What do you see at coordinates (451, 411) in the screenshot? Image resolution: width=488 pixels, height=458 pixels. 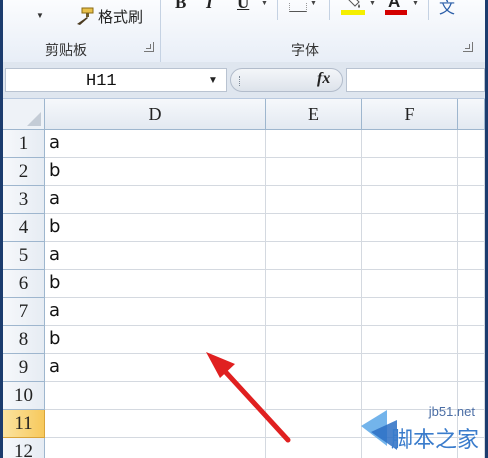 I see `watermark-url: jb51.net` at bounding box center [451, 411].